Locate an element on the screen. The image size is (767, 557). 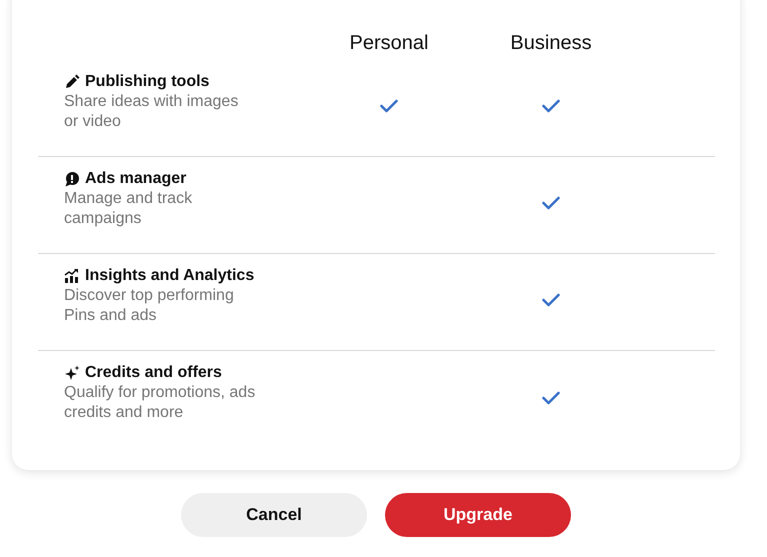
pencil-icon is located at coordinates (72, 82).